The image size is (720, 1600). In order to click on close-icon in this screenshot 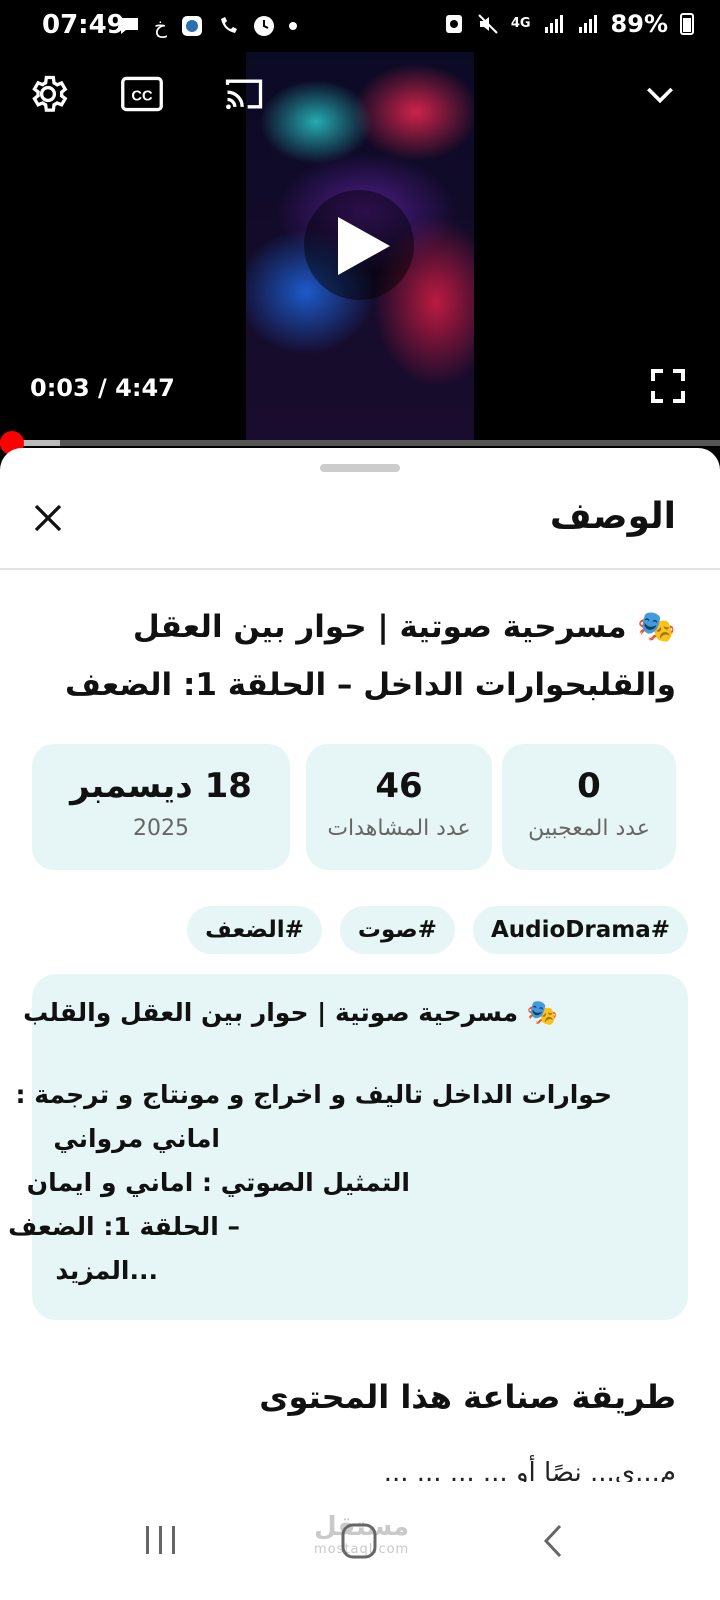, I will do `click(48, 518)`.